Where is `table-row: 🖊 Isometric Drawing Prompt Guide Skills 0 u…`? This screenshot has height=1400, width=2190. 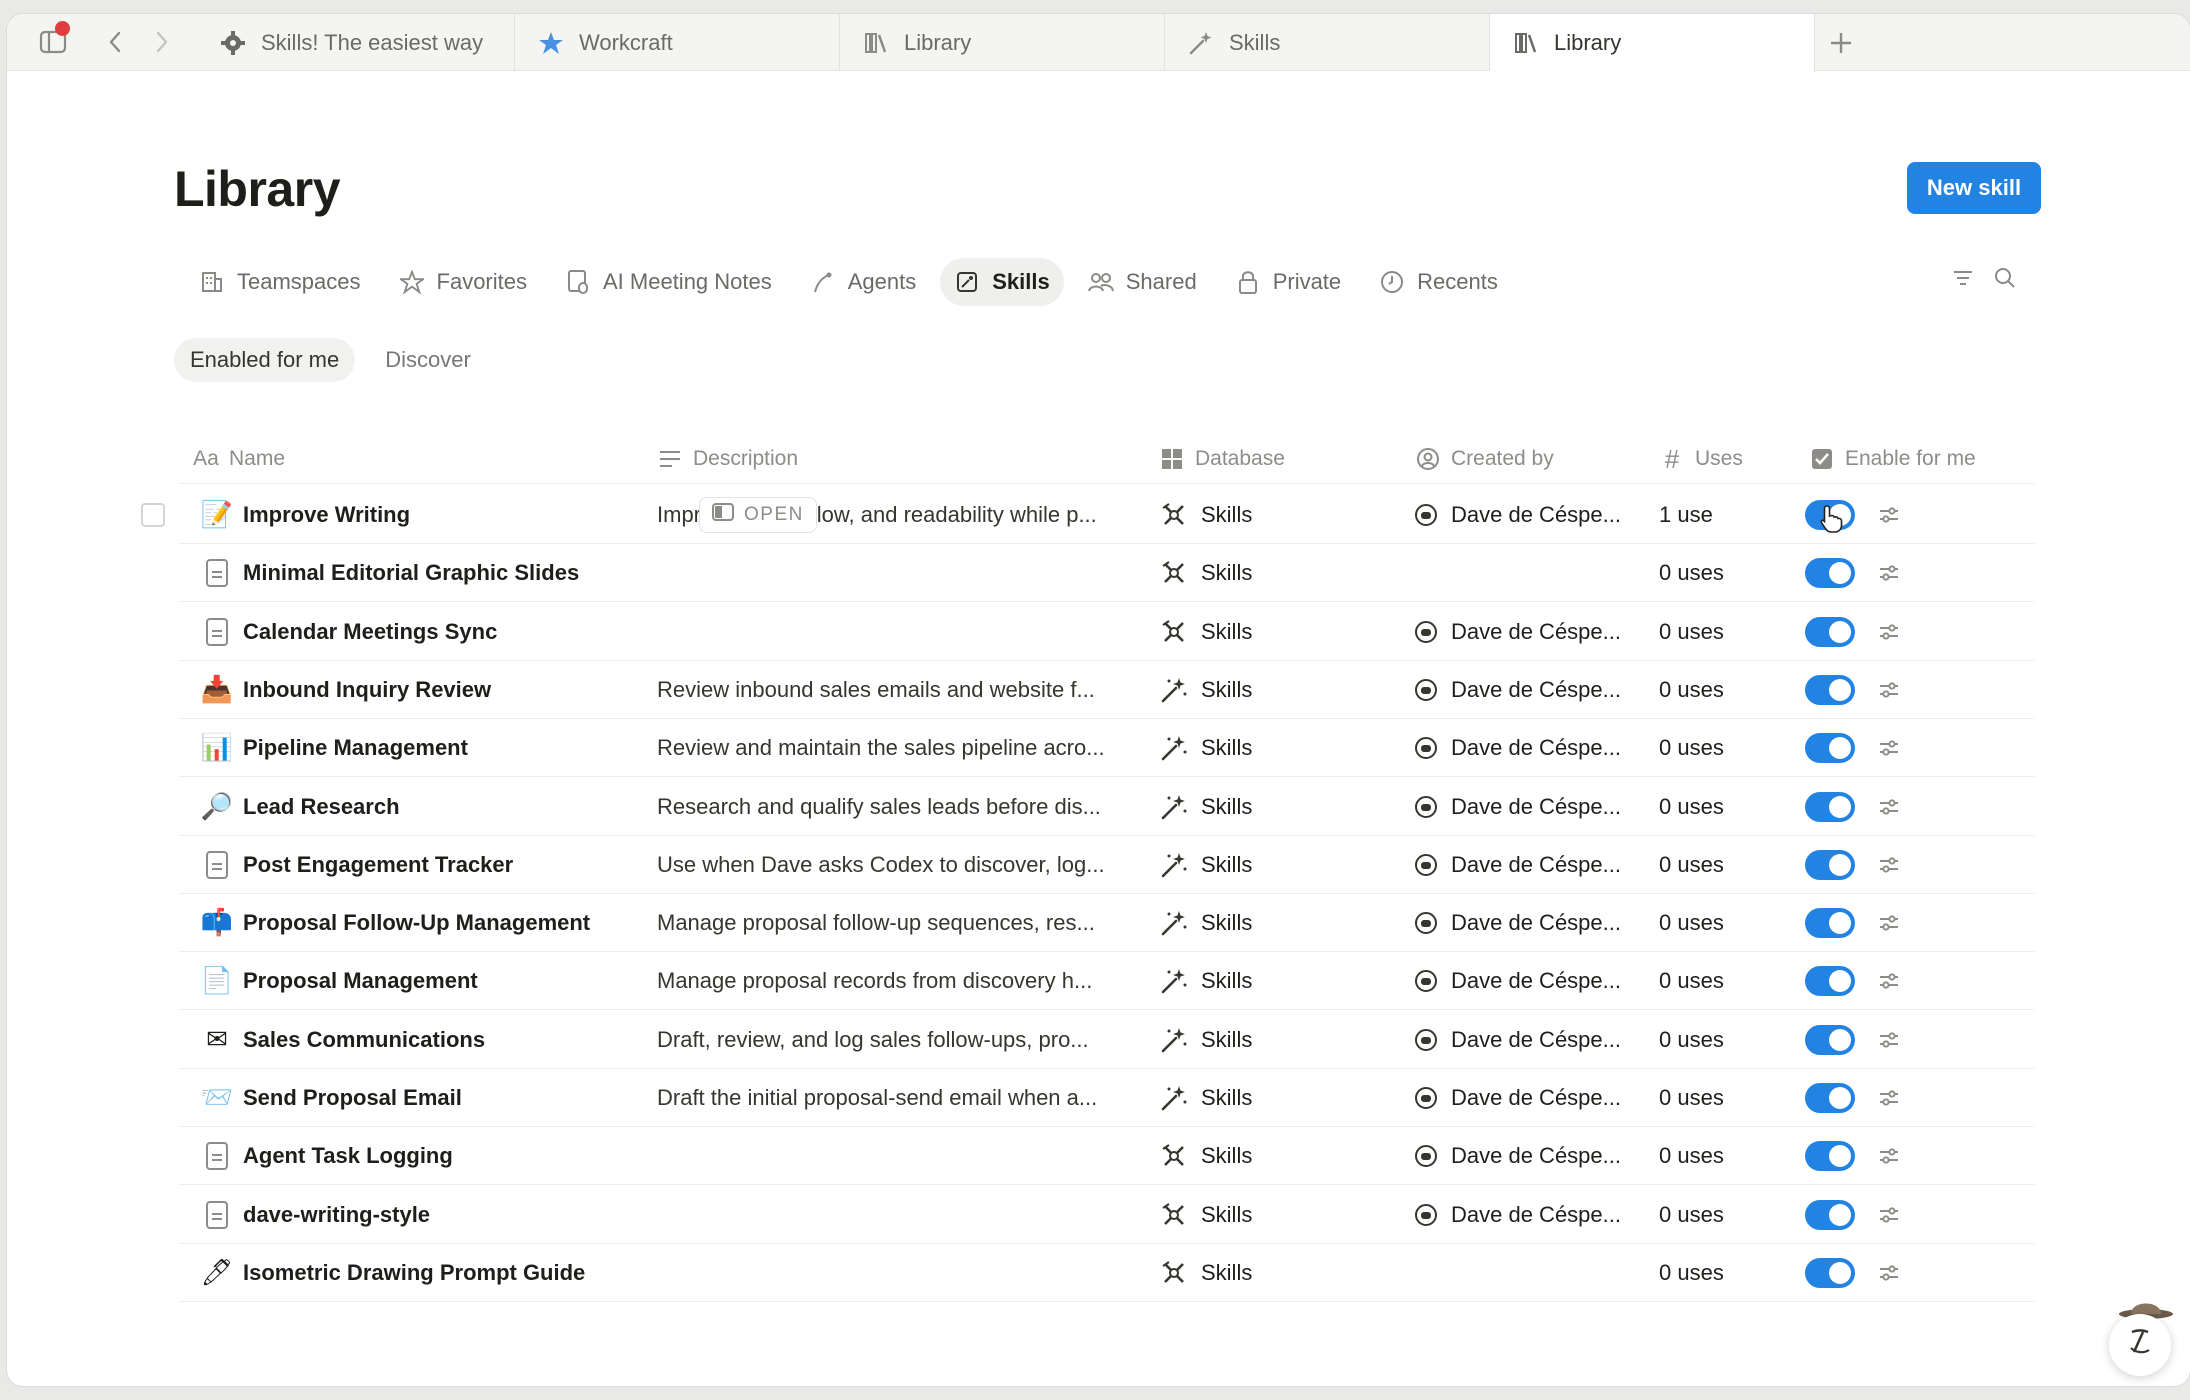
table-row: 🖊 Isometric Drawing Prompt Guide Skills 0 u… is located at coordinates (1107, 1273).